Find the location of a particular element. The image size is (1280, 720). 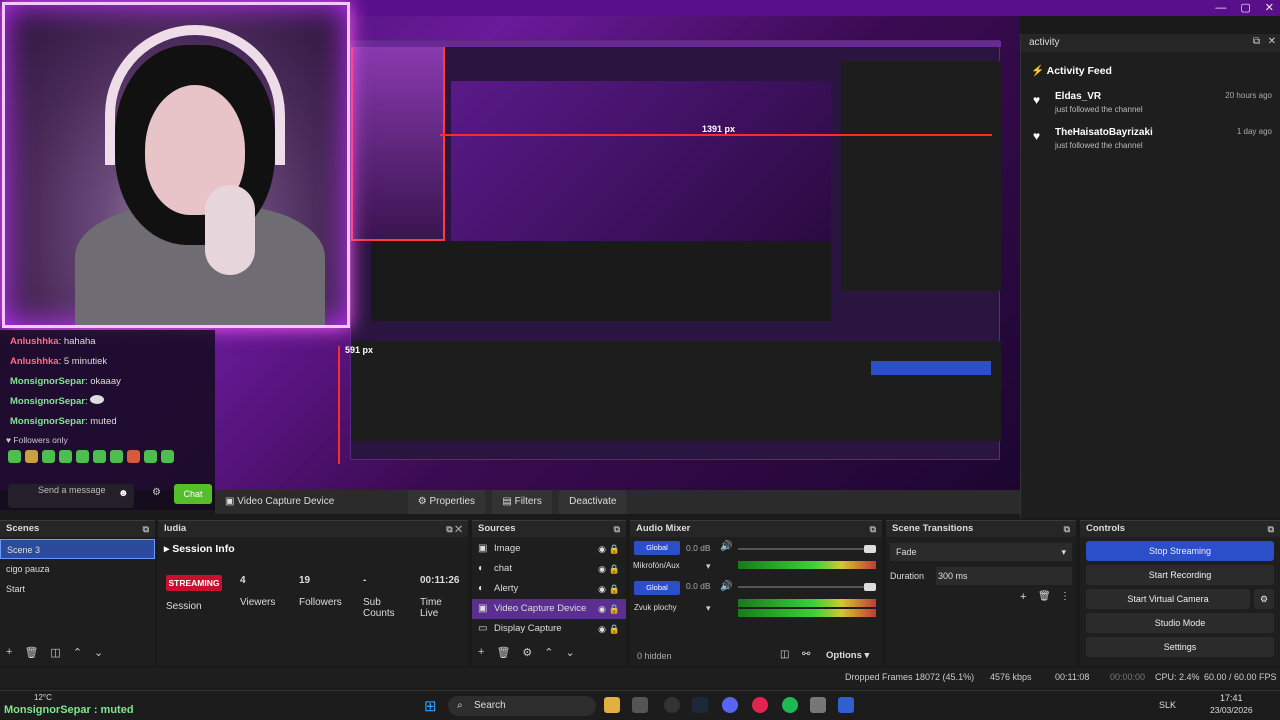

filters-button: ▤ Filters is located at coordinates (522, 502).